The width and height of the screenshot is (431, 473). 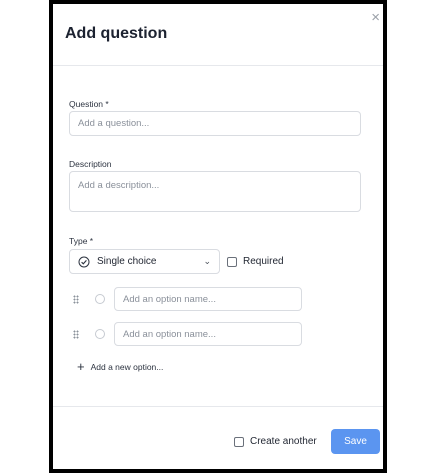 What do you see at coordinates (263, 261) in the screenshot?
I see `required-label: Required` at bounding box center [263, 261].